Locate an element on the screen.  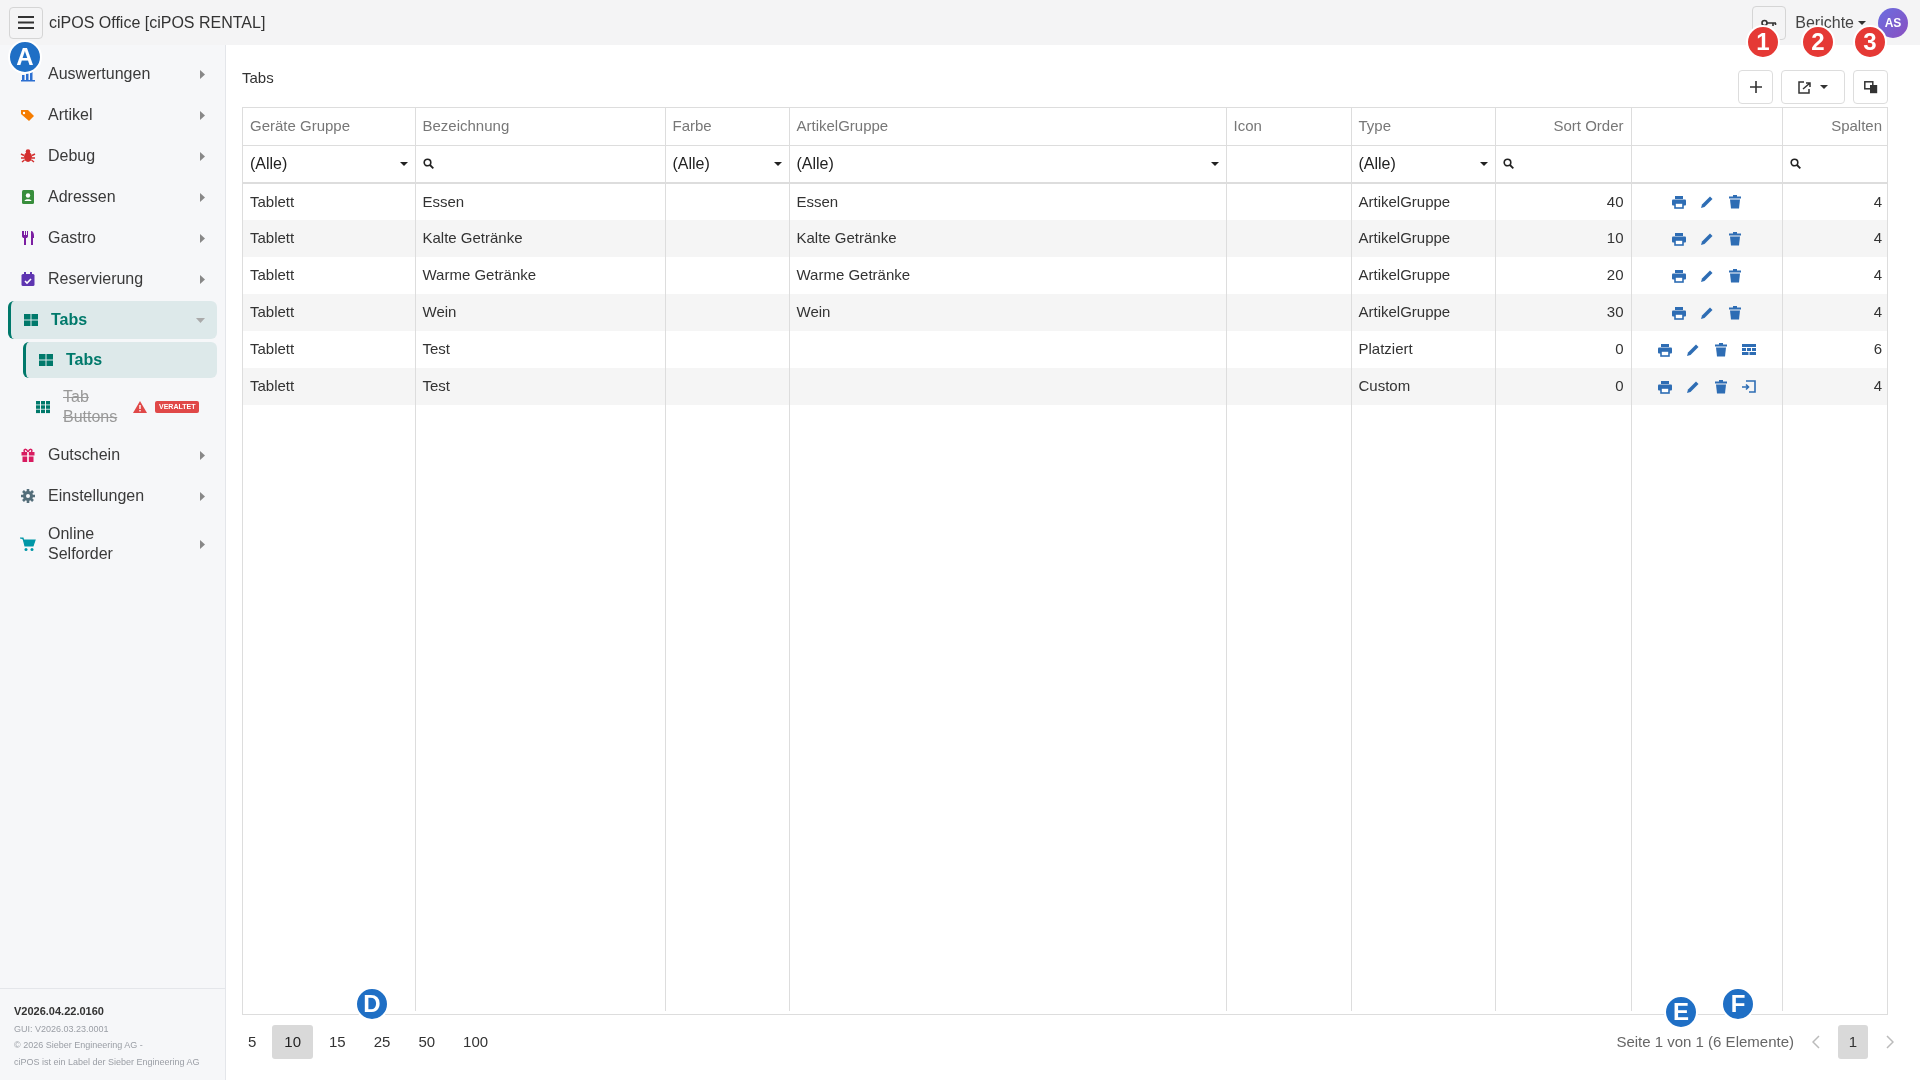
page-title: Tabs is located at coordinates (258, 77).